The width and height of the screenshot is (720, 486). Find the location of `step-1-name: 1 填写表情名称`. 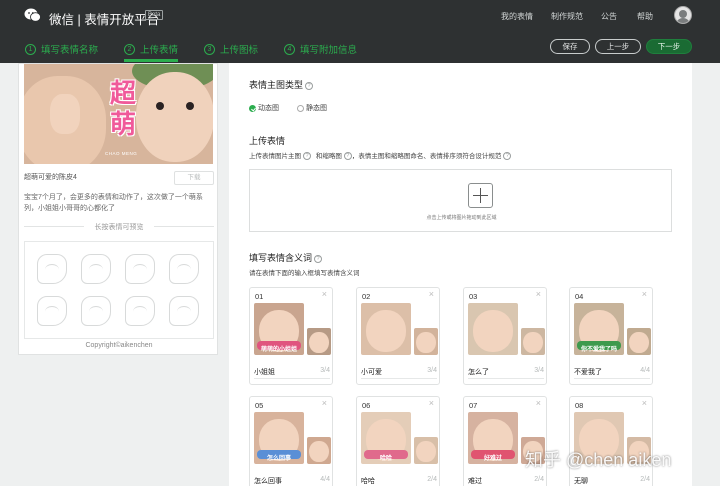

step-1-name: 1 填写表情名称 is located at coordinates (61, 49).